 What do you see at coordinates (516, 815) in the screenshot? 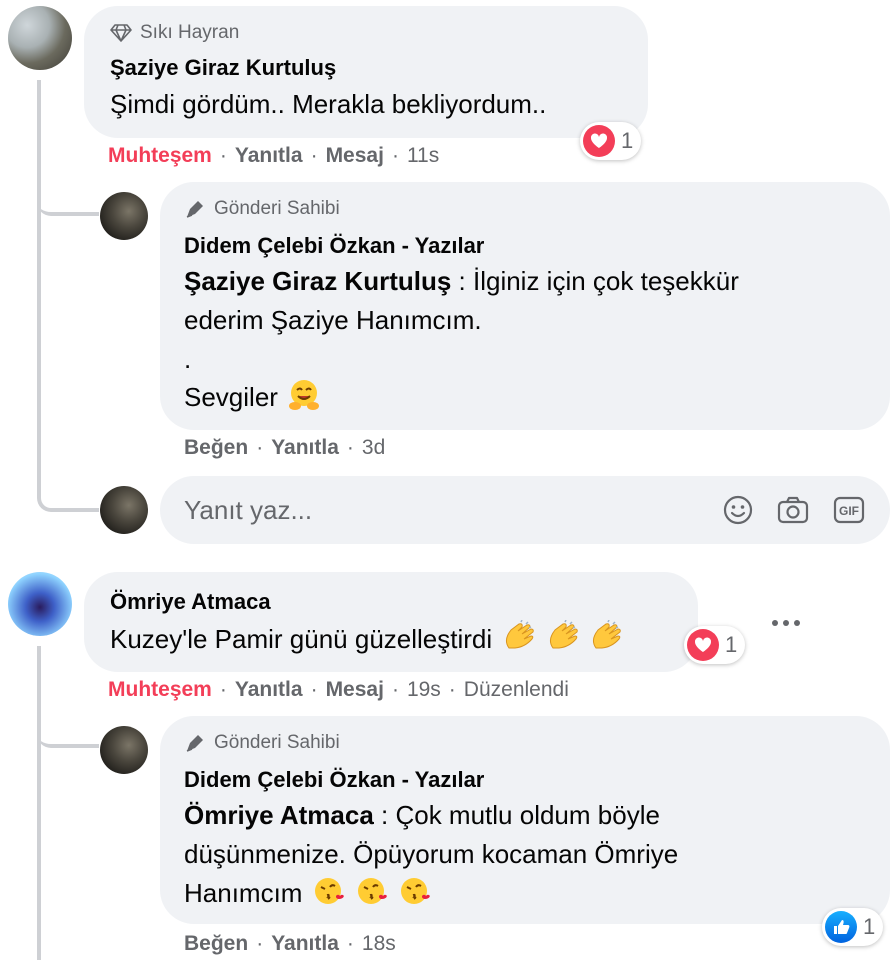
I see `reply-text: : Çok mutlu oldum böyle` at bounding box center [516, 815].